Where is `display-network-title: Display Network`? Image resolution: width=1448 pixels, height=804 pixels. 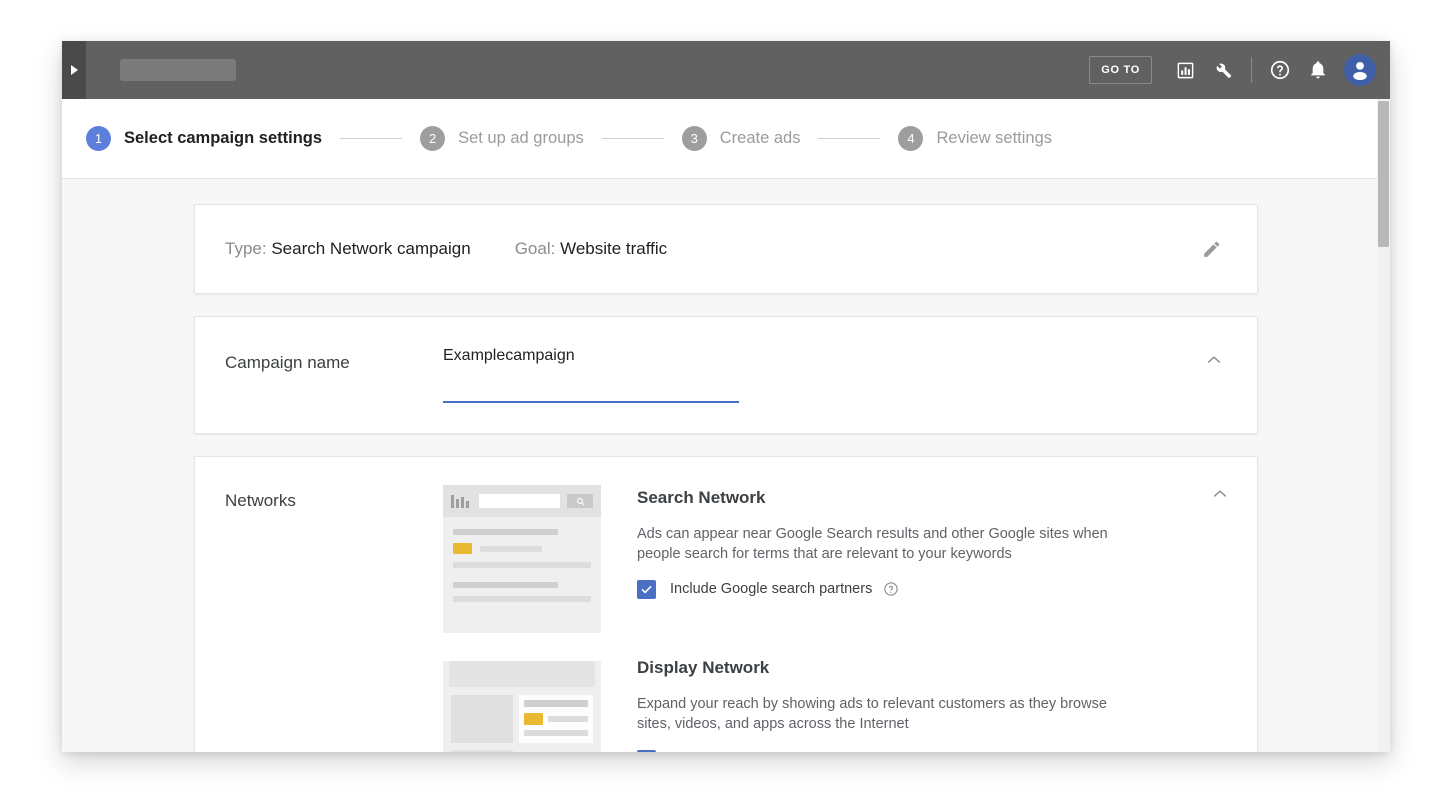 display-network-title: Display Network is located at coordinates (703, 667).